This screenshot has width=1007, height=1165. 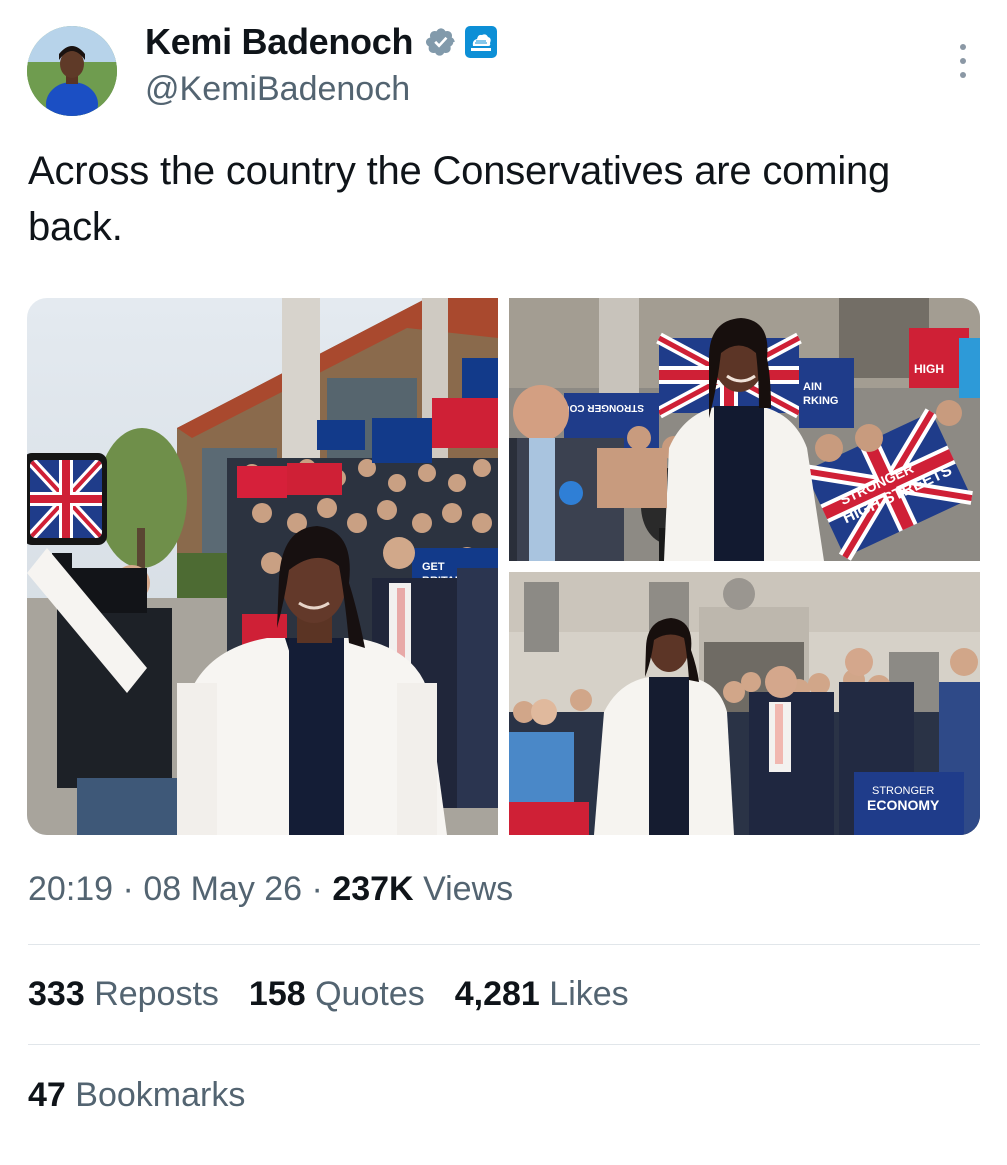 What do you see at coordinates (433, 567) in the screenshot?
I see `svg-text: GET` at bounding box center [433, 567].